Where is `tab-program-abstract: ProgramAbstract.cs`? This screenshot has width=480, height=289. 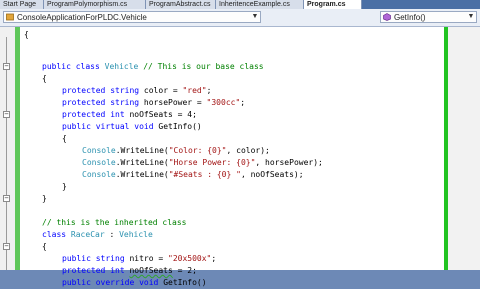 tab-program-abstract: ProgramAbstract.cs is located at coordinates (181, 4).